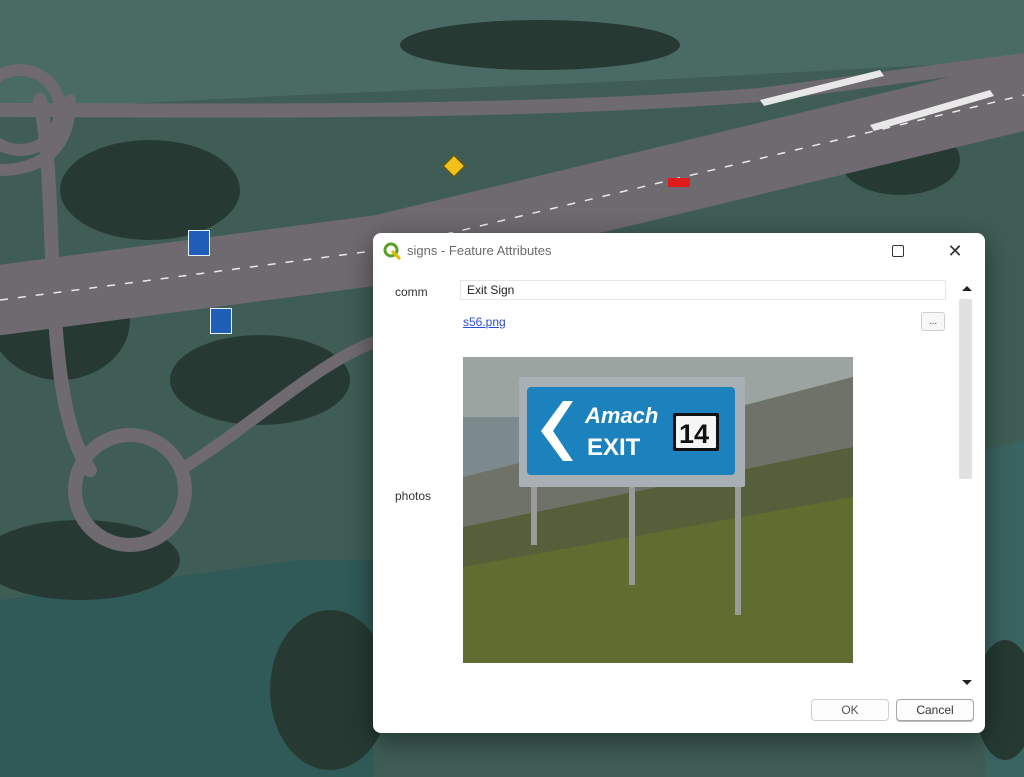  What do you see at coordinates (411, 292) in the screenshot?
I see `comm-label: comm` at bounding box center [411, 292].